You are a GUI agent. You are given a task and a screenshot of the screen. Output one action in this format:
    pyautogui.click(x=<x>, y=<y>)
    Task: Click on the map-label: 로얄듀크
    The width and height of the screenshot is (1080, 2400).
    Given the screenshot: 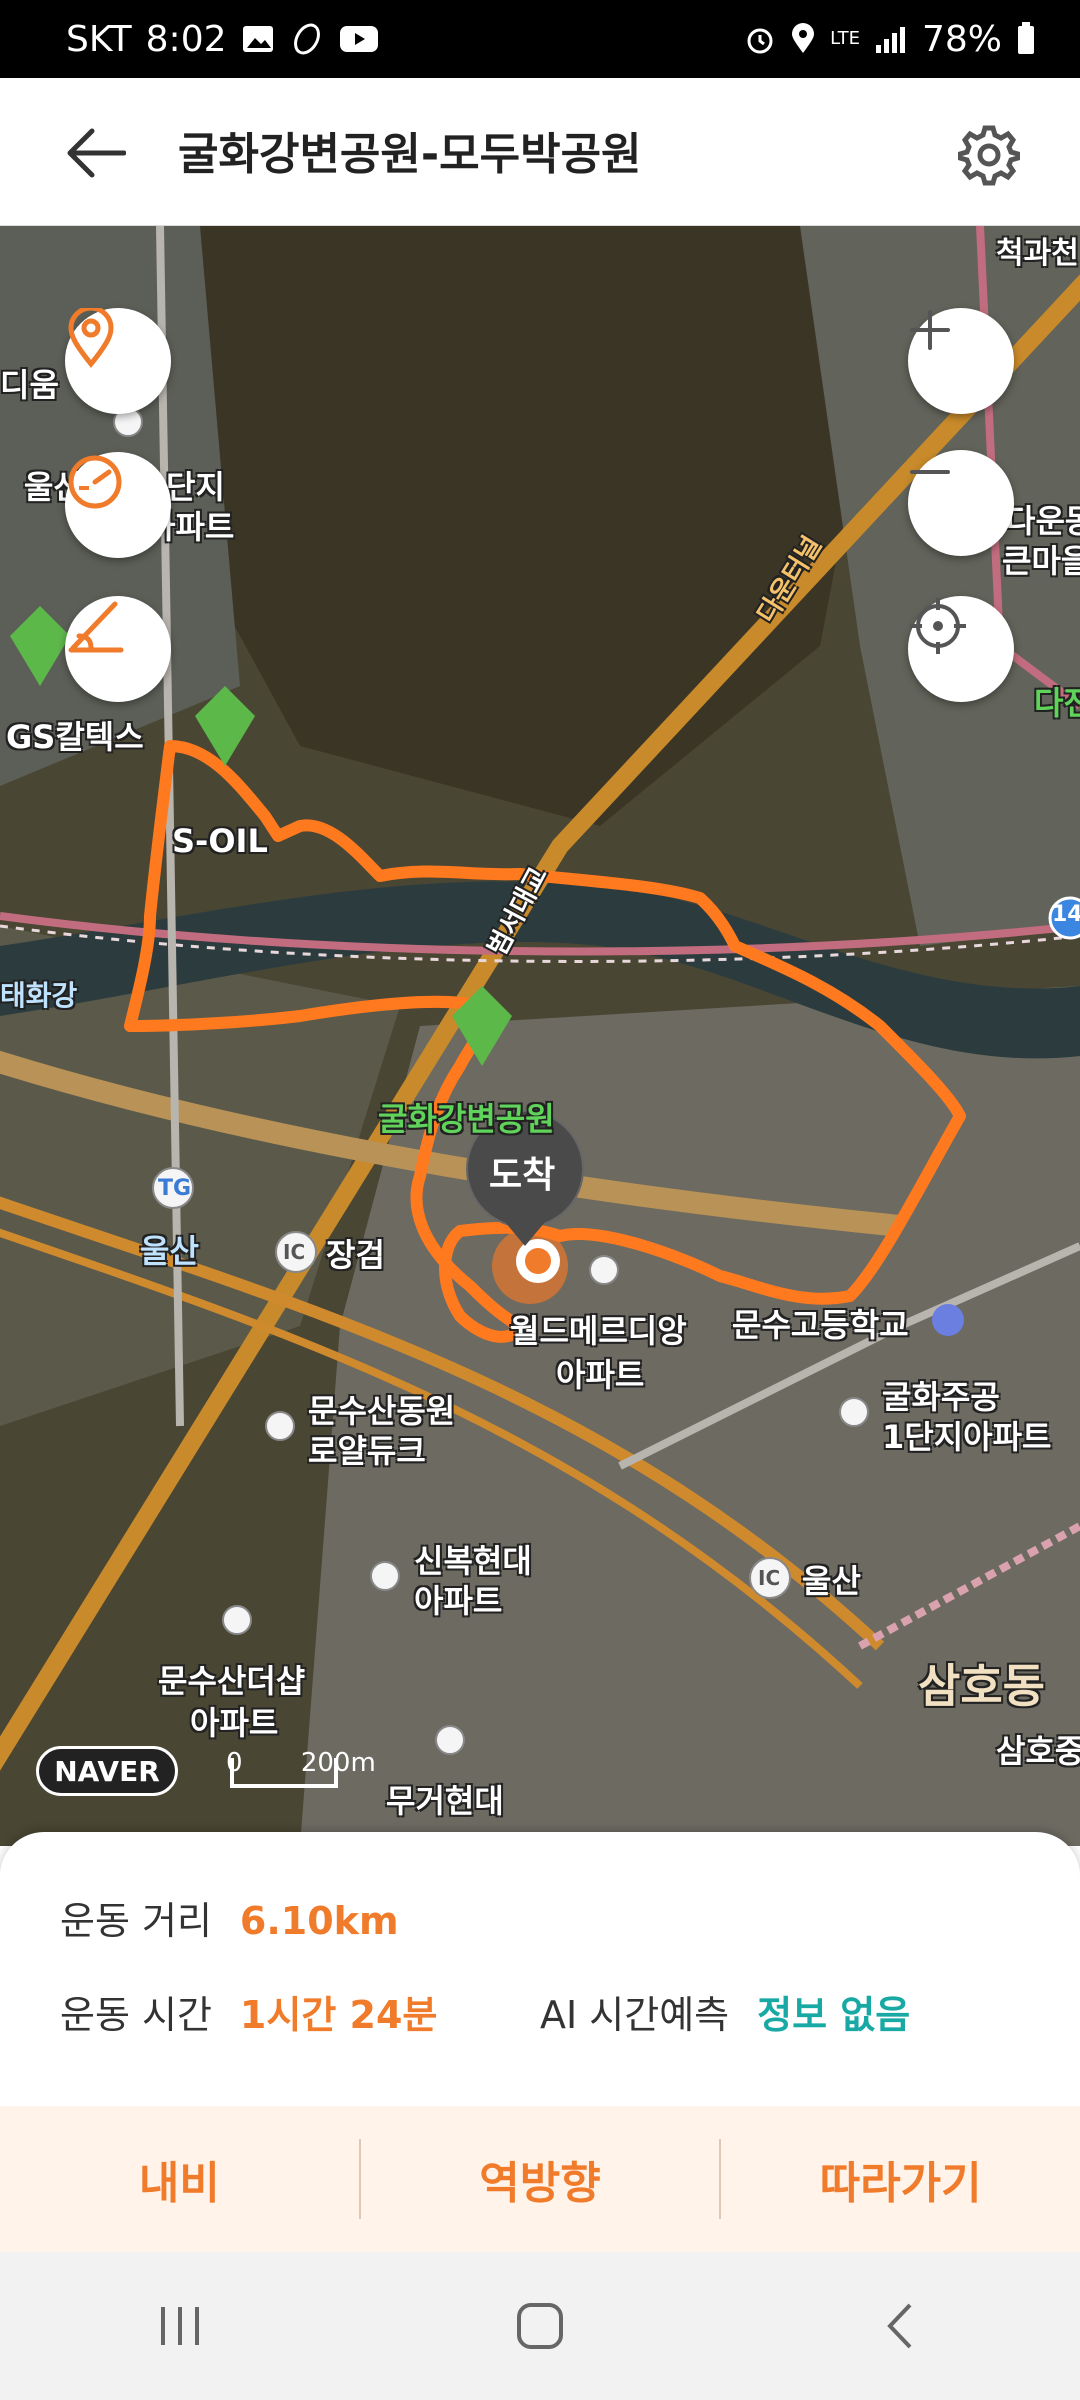 What is the action you would take?
    pyautogui.click(x=367, y=1451)
    